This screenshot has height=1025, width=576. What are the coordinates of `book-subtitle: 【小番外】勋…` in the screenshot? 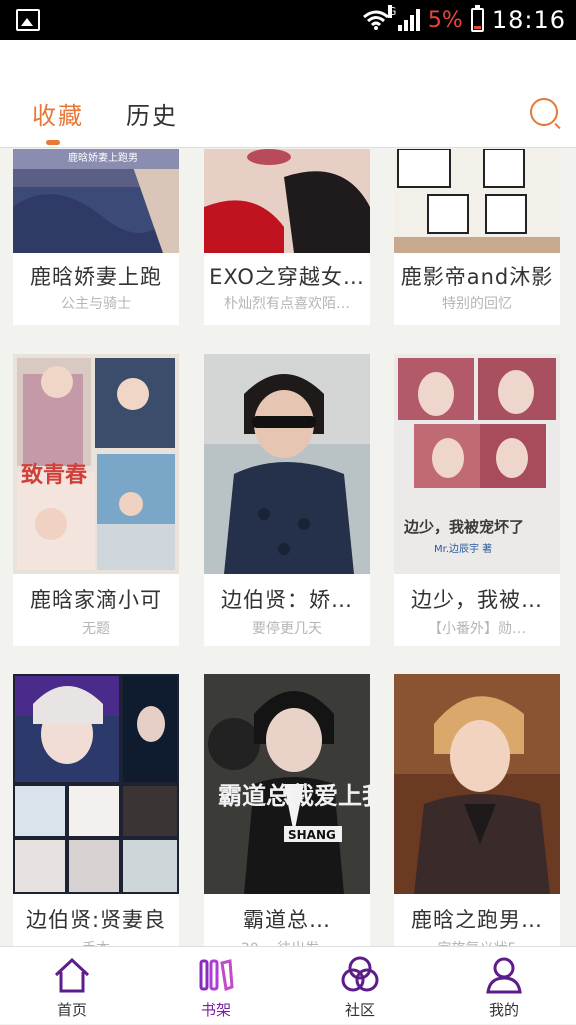 It's located at (477, 629).